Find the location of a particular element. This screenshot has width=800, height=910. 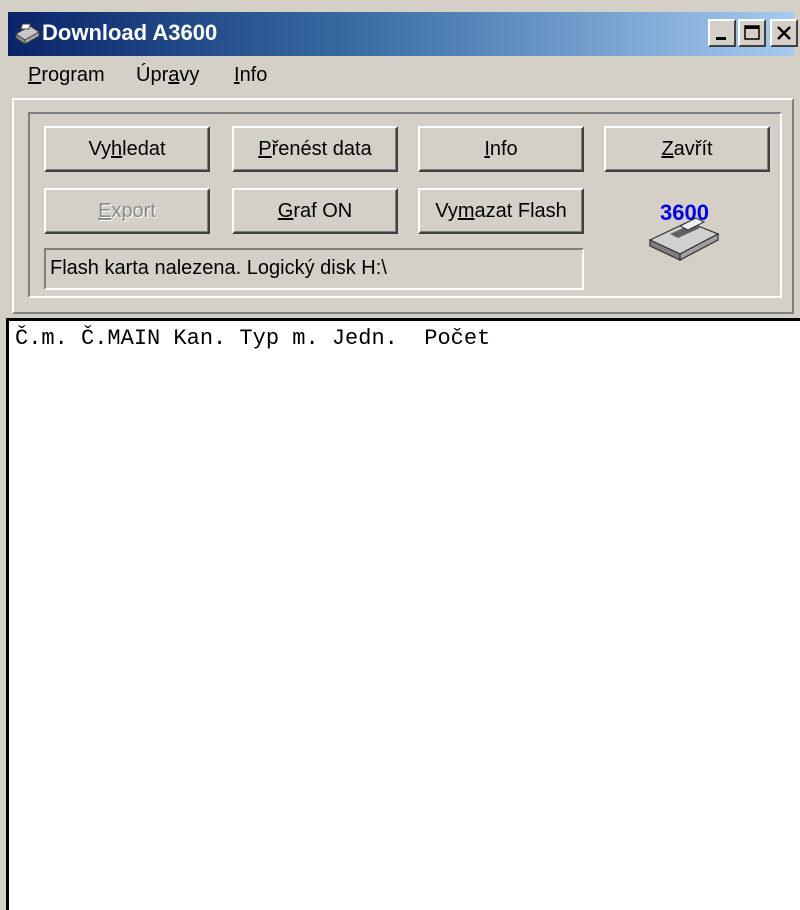

window-title: Download A3600 is located at coordinates (130, 32).